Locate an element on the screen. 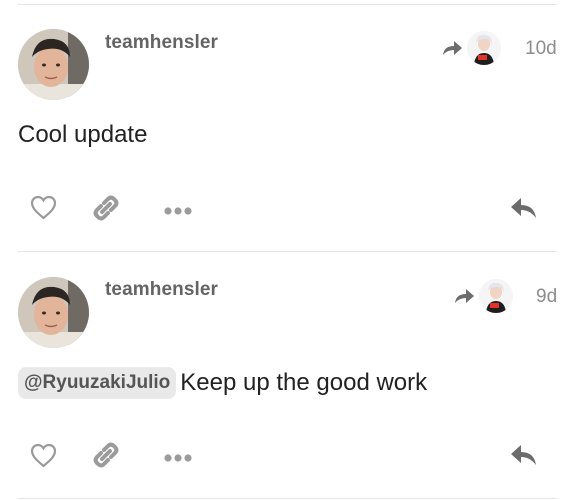 This screenshot has height=500, width=575. post-date: 10d is located at coordinates (541, 49).